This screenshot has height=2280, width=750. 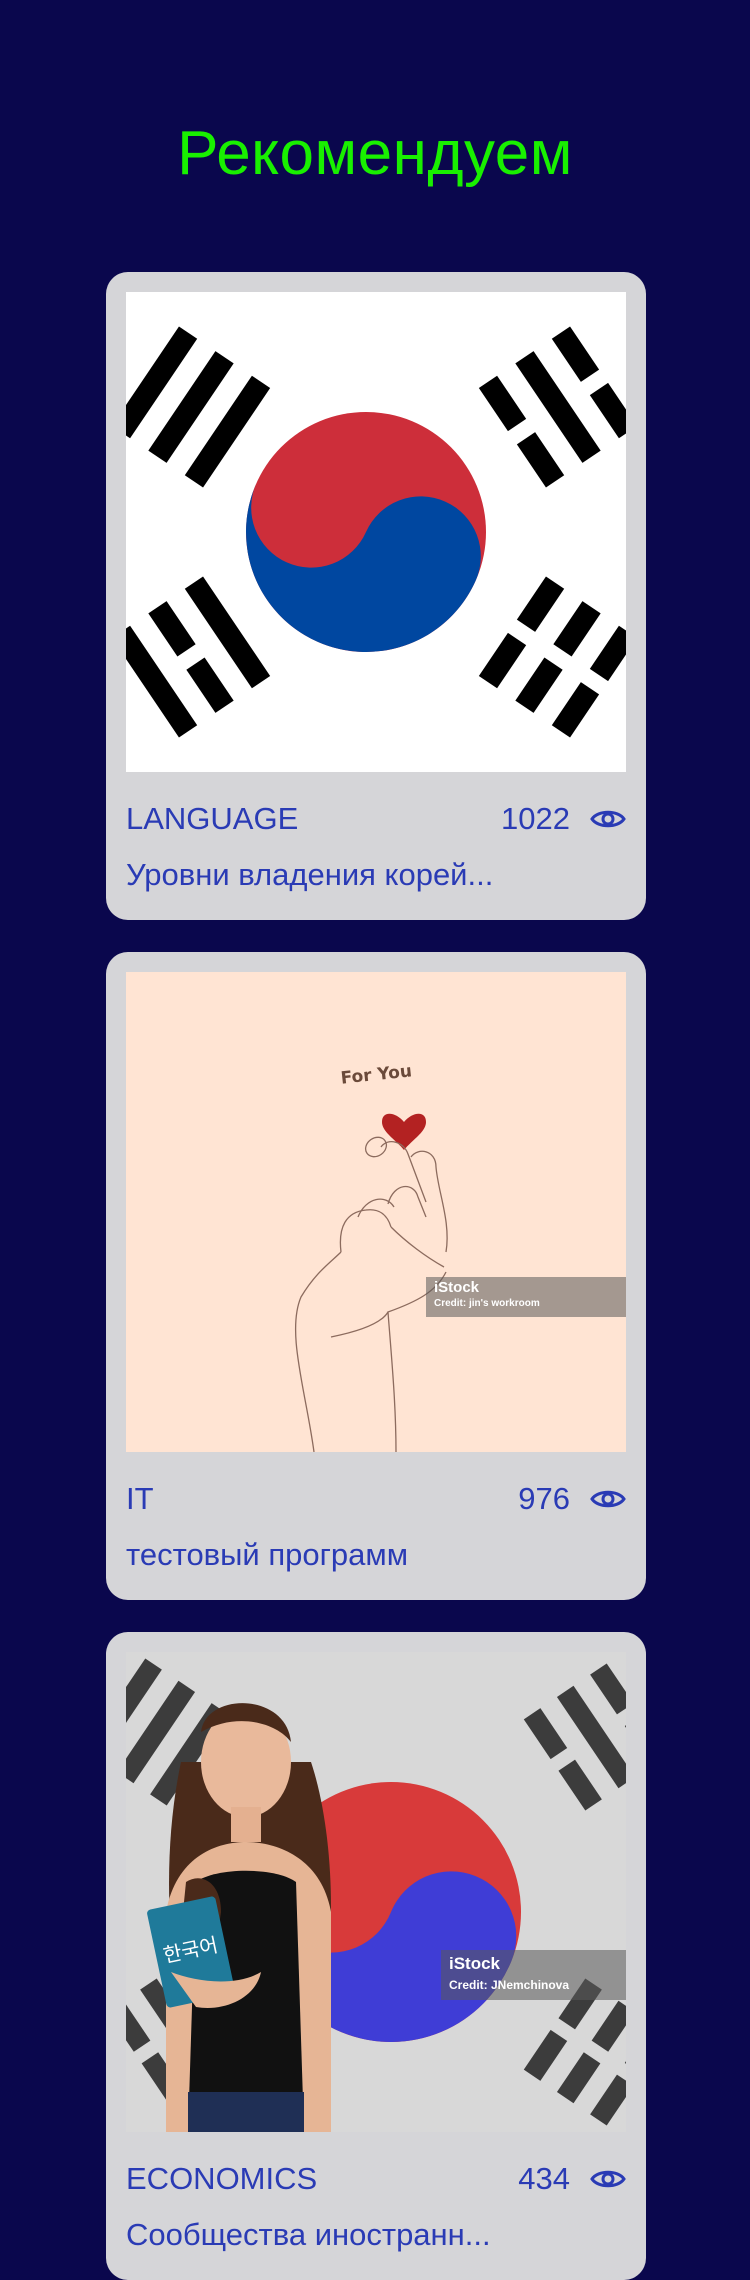 I want to click on view-count: 1022, so click(x=563, y=819).